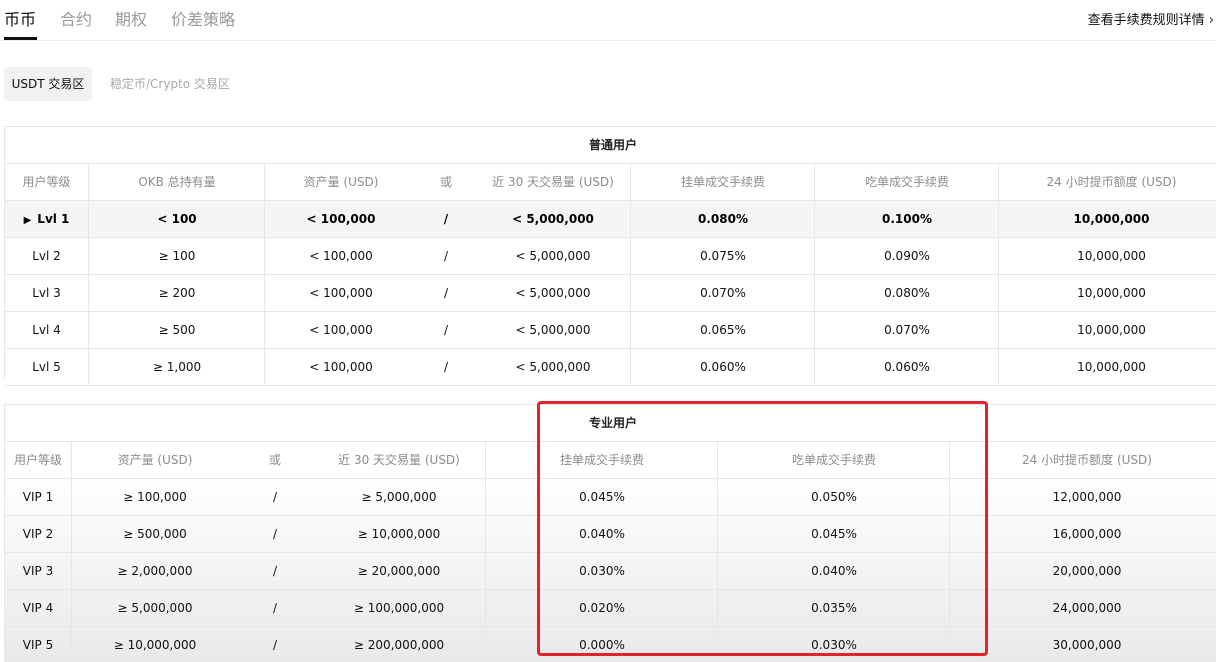 The height and width of the screenshot is (662, 1216). Describe the element at coordinates (1082, 497) in the screenshot. I see `cell-withdrawal-limit: 12,000,000` at that location.